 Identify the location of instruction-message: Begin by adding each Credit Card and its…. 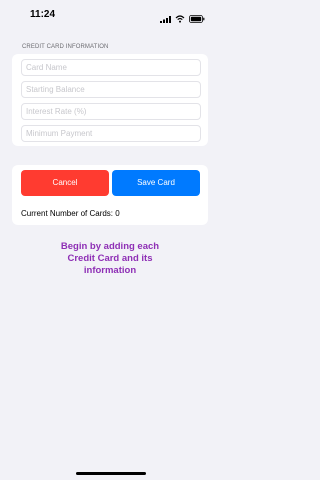
(110, 258).